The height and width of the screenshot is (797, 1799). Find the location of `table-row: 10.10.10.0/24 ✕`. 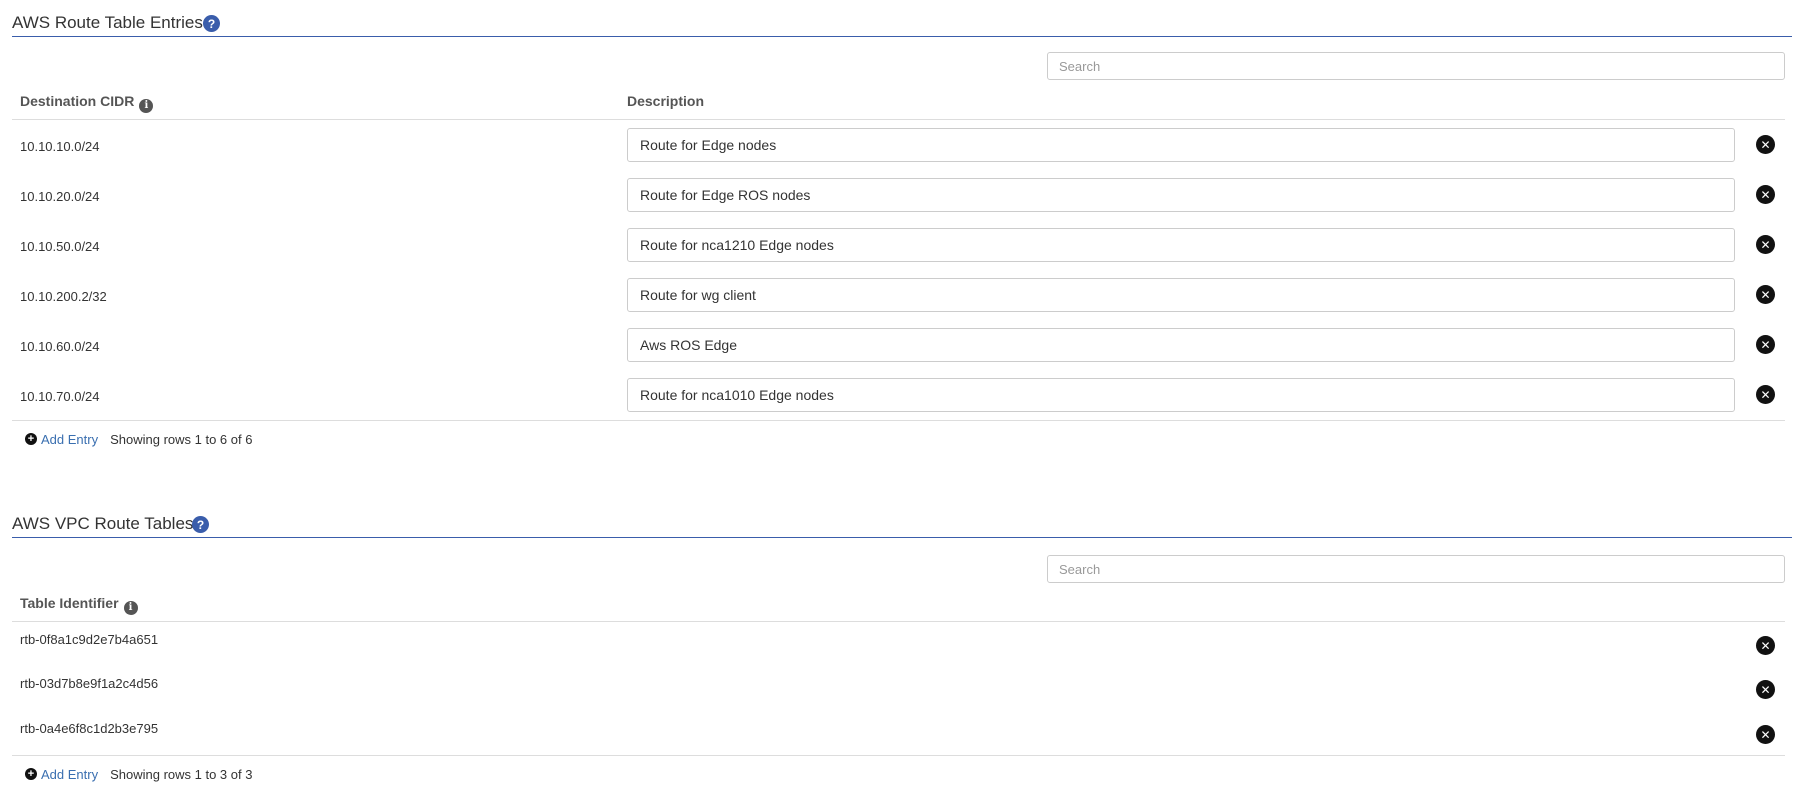

table-row: 10.10.10.0/24 ✕ is located at coordinates (902, 150).